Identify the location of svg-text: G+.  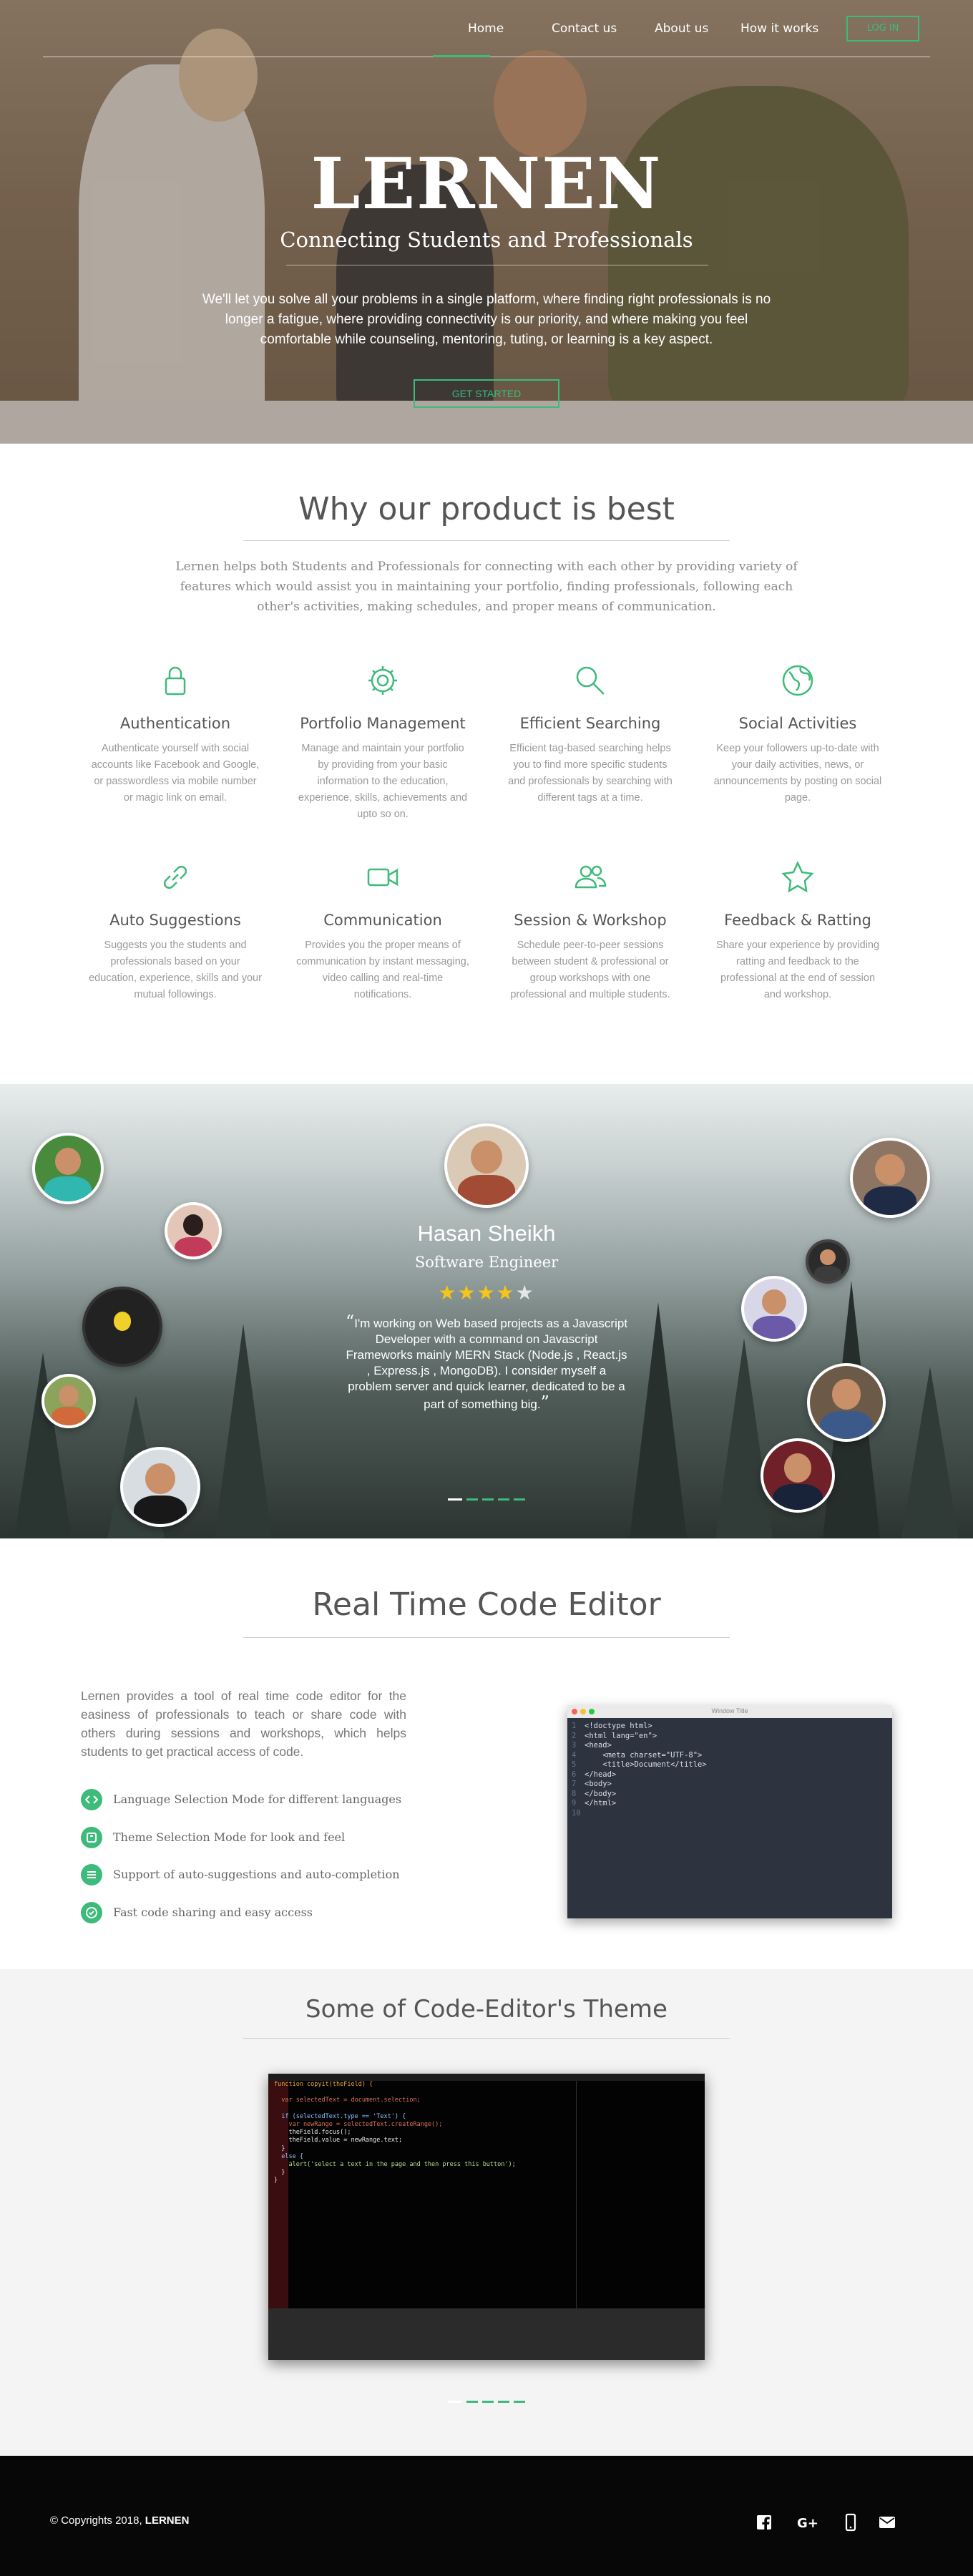
(808, 2523).